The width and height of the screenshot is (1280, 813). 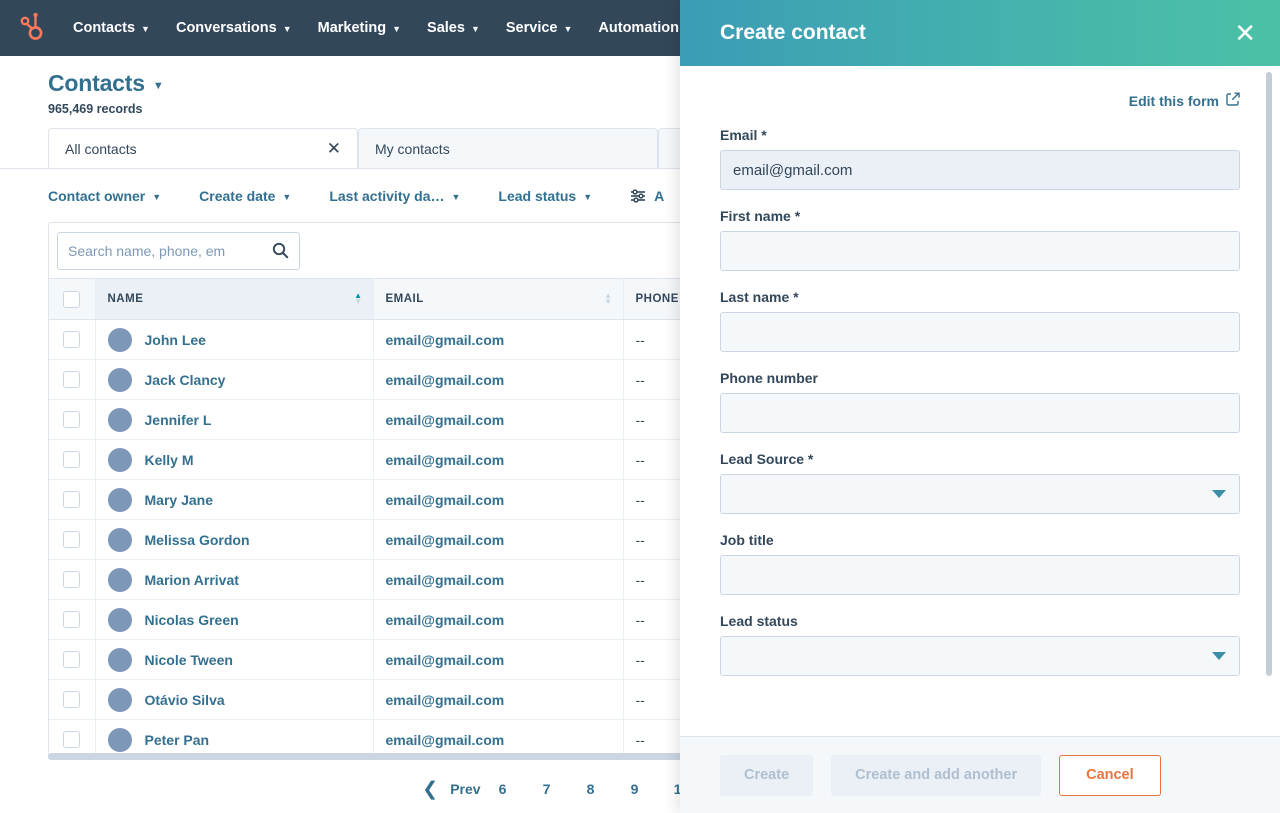 What do you see at coordinates (635, 789) in the screenshot?
I see `pagination-page-9: 9` at bounding box center [635, 789].